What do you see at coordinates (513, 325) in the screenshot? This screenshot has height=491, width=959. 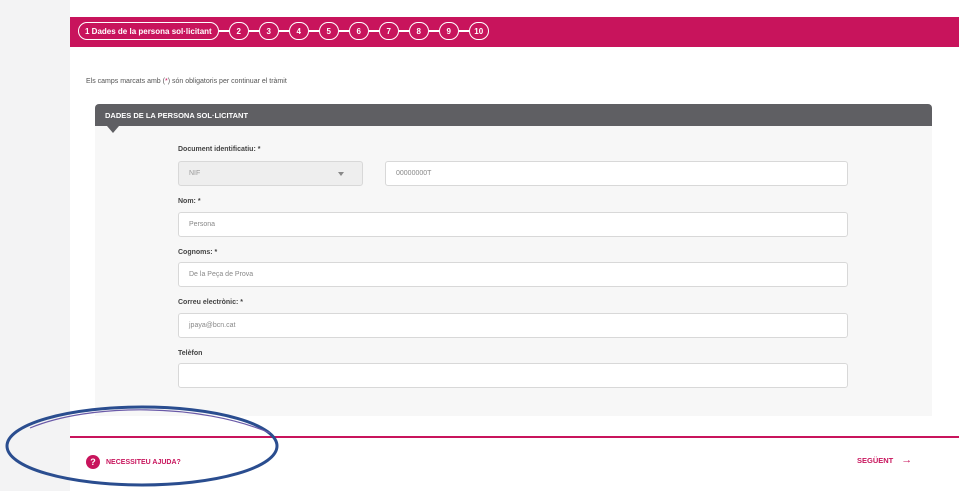 I see `email-input: jpaya@bcn.cat` at bounding box center [513, 325].